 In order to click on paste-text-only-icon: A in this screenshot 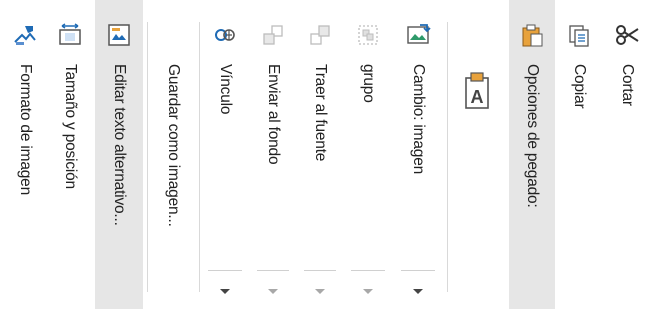, I will do `click(477, 91)`.